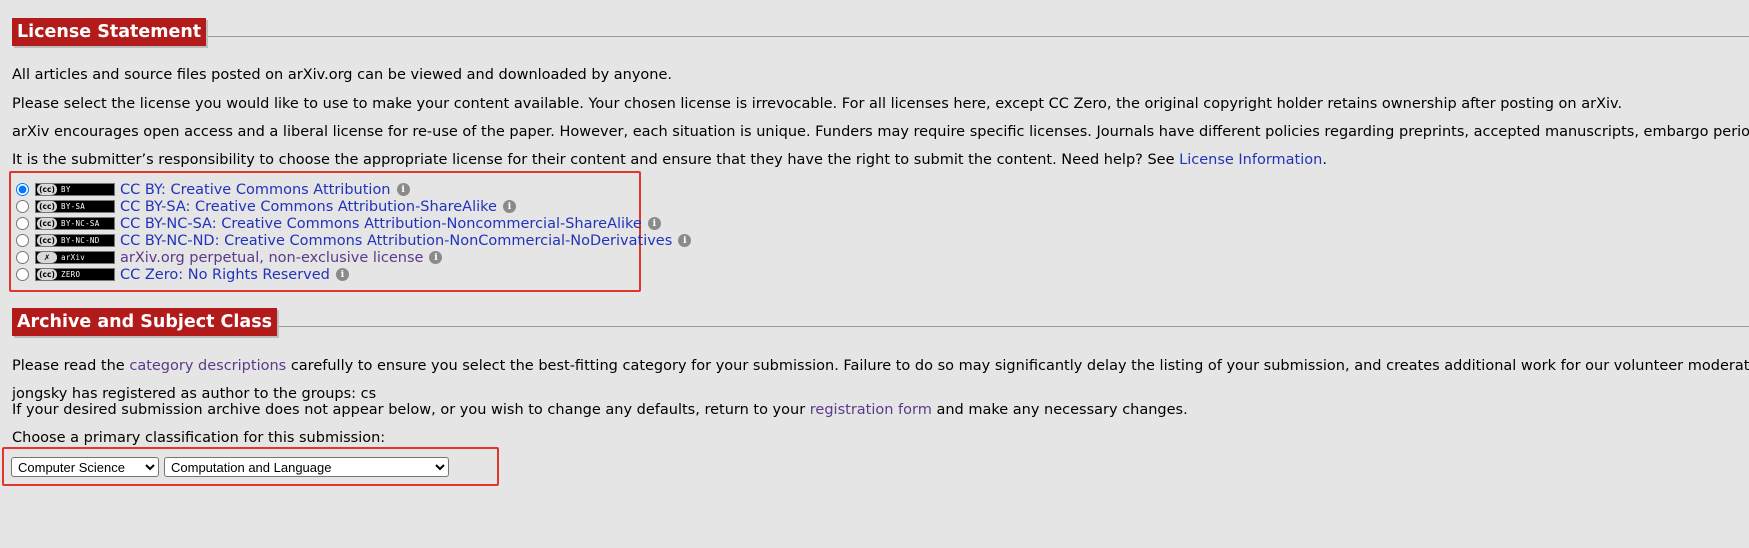  What do you see at coordinates (71, 274) in the screenshot?
I see `license-badge-text: ZERO` at bounding box center [71, 274].